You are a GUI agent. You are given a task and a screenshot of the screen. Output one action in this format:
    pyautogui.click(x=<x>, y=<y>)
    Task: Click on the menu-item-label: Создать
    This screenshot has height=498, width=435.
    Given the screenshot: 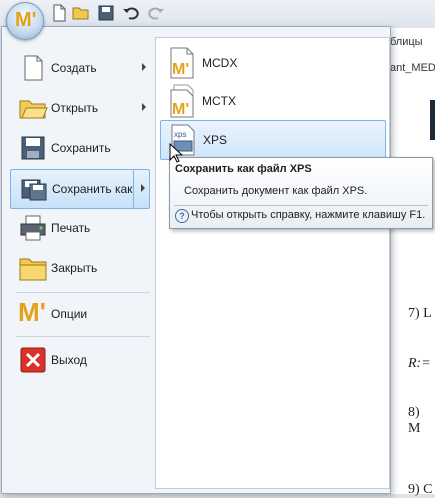 What is the action you would take?
    pyautogui.click(x=74, y=68)
    